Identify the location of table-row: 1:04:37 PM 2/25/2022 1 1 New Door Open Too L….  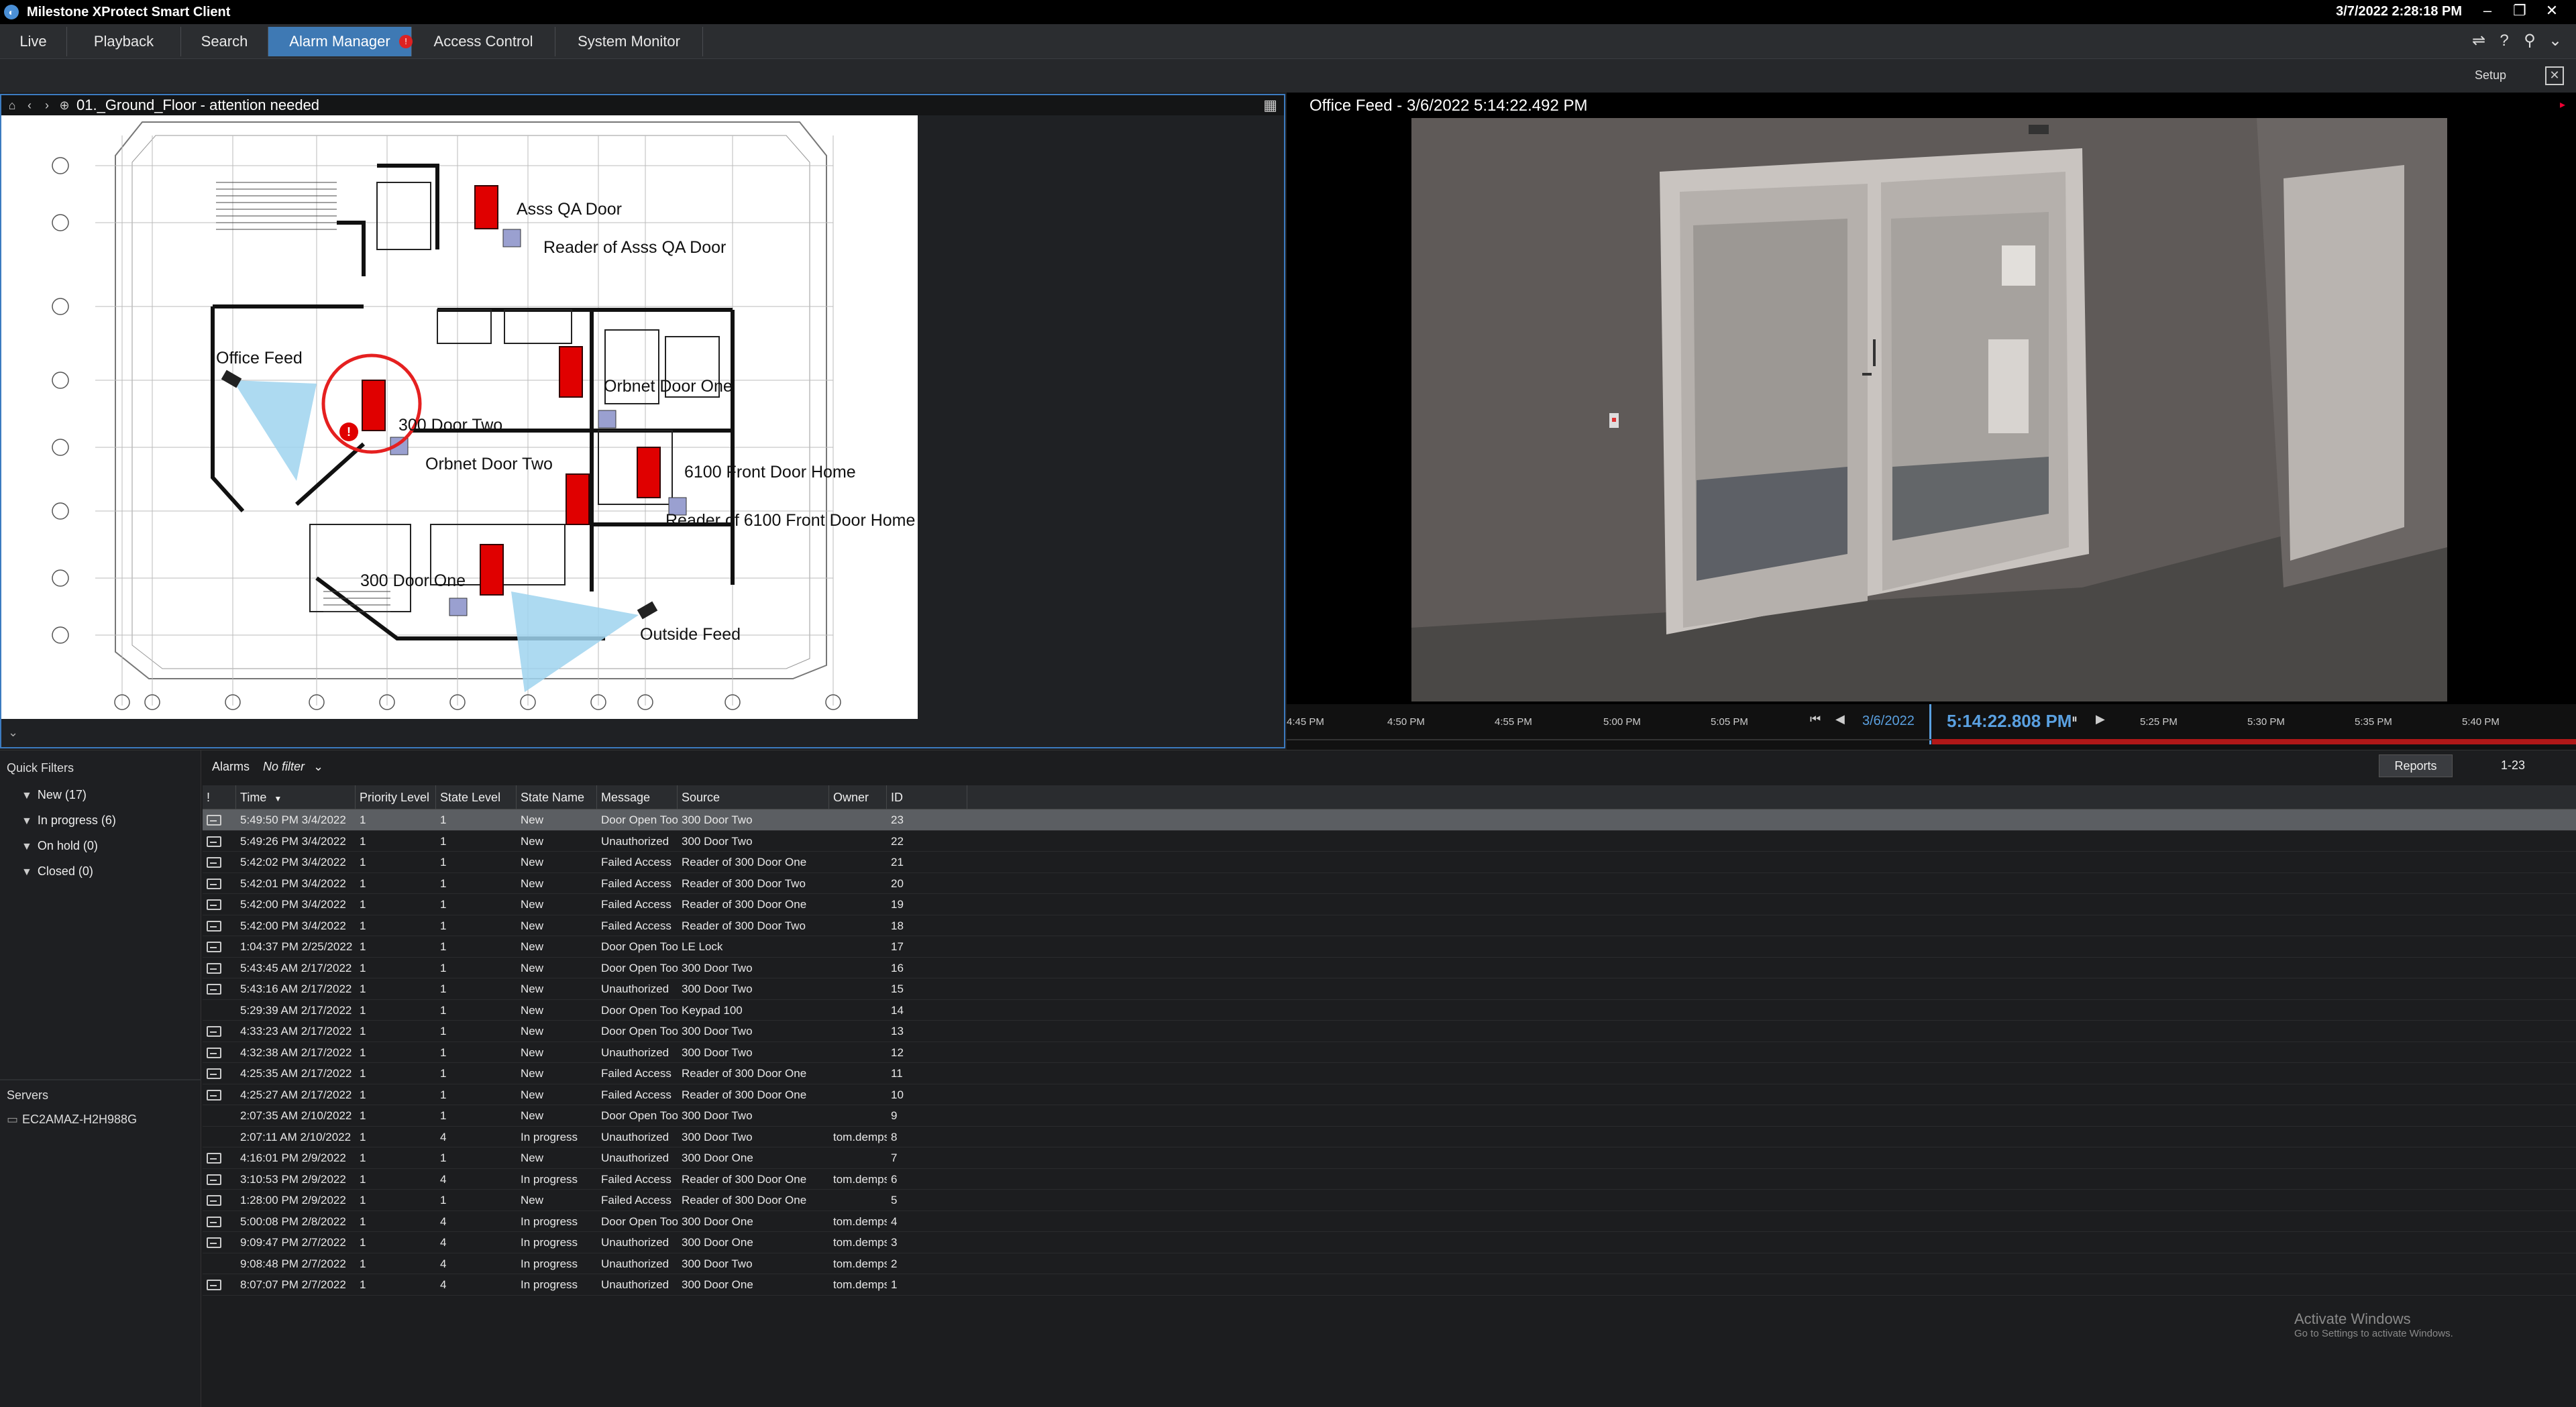
(1389, 947).